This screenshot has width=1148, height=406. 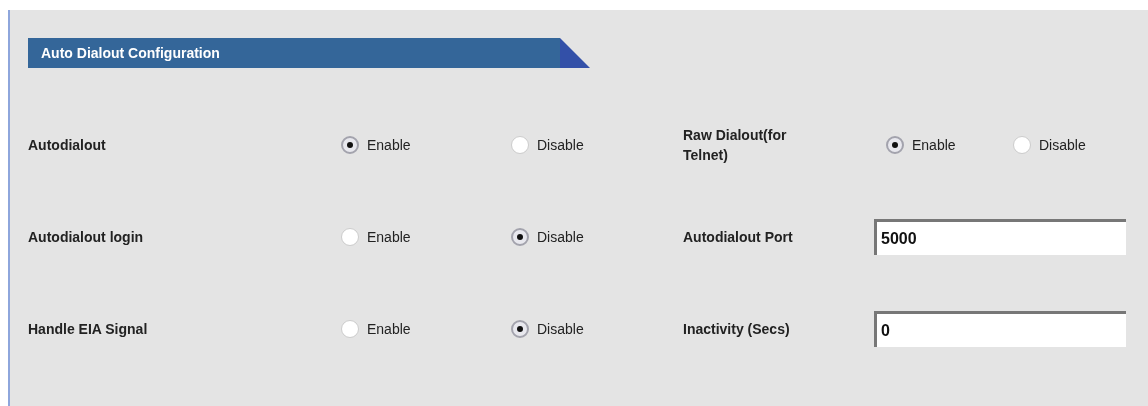 What do you see at coordinates (575, 53) in the screenshot?
I see `header-corner` at bounding box center [575, 53].